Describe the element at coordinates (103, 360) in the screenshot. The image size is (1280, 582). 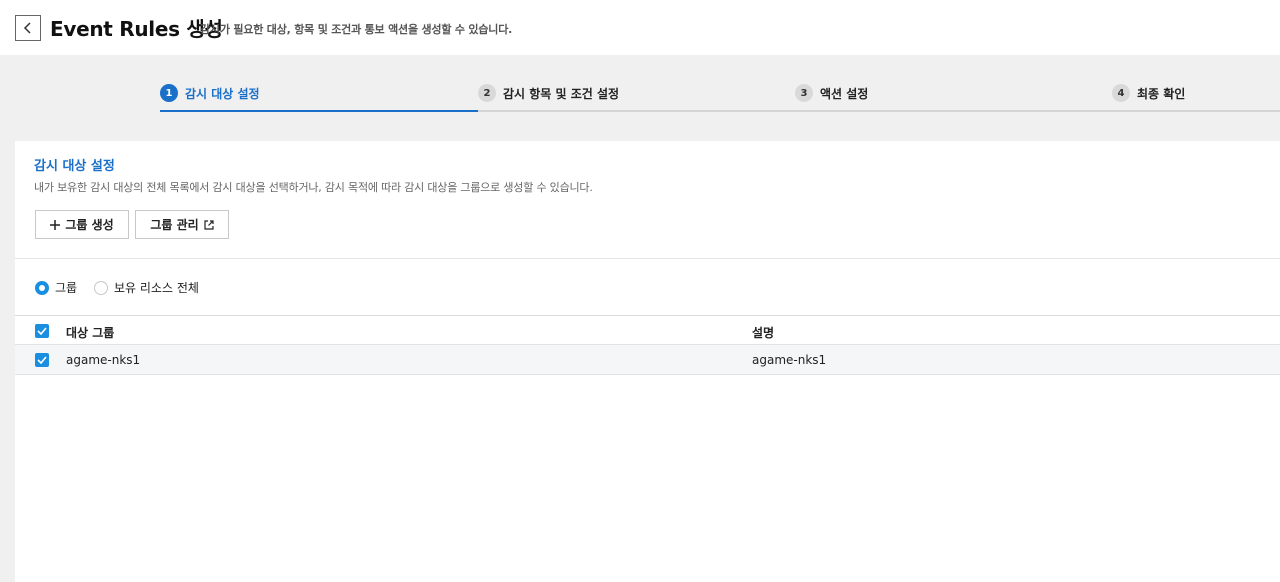
I see `cell-target-group: agame-nks1` at that location.